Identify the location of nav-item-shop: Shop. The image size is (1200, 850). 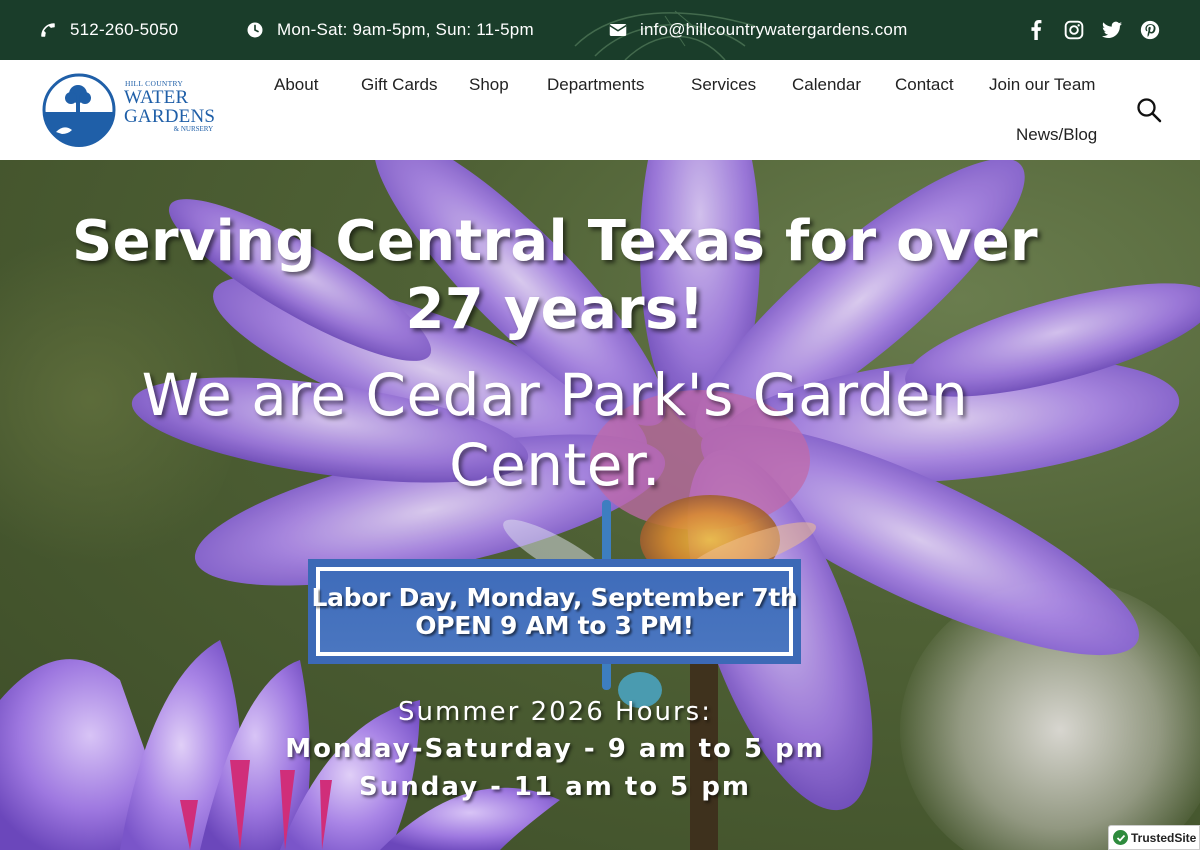
(489, 85).